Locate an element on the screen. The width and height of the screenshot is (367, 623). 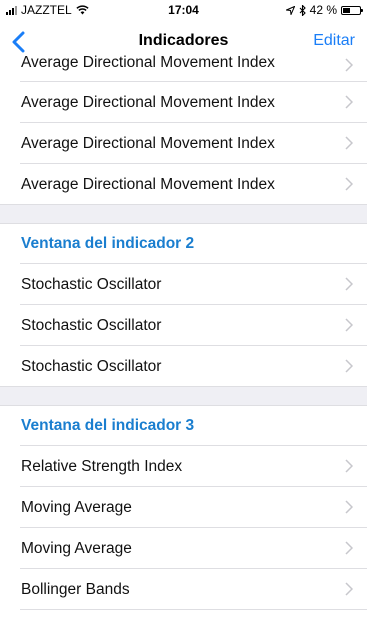
section-header: Ventana del indicador 3 is located at coordinates (183, 425).